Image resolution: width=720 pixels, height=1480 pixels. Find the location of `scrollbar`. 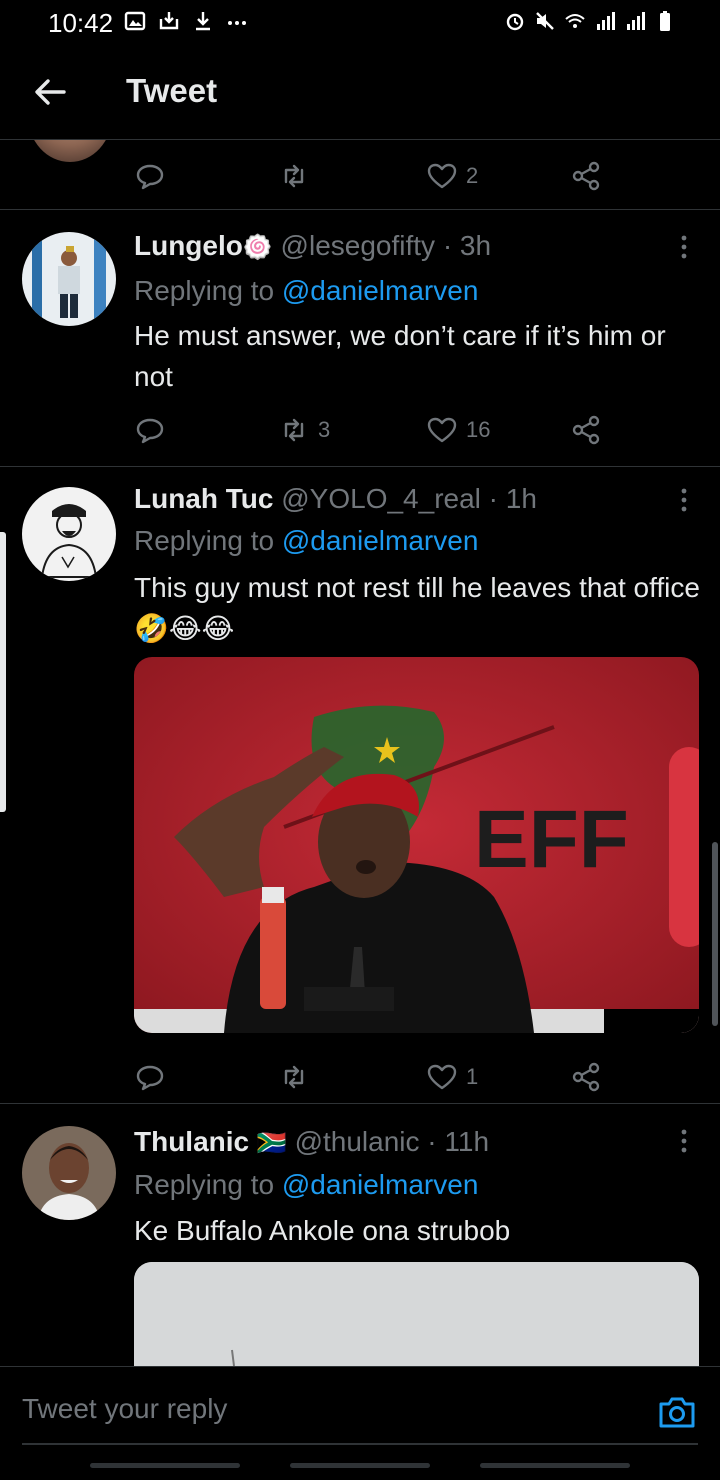

scrollbar is located at coordinates (715, 934).